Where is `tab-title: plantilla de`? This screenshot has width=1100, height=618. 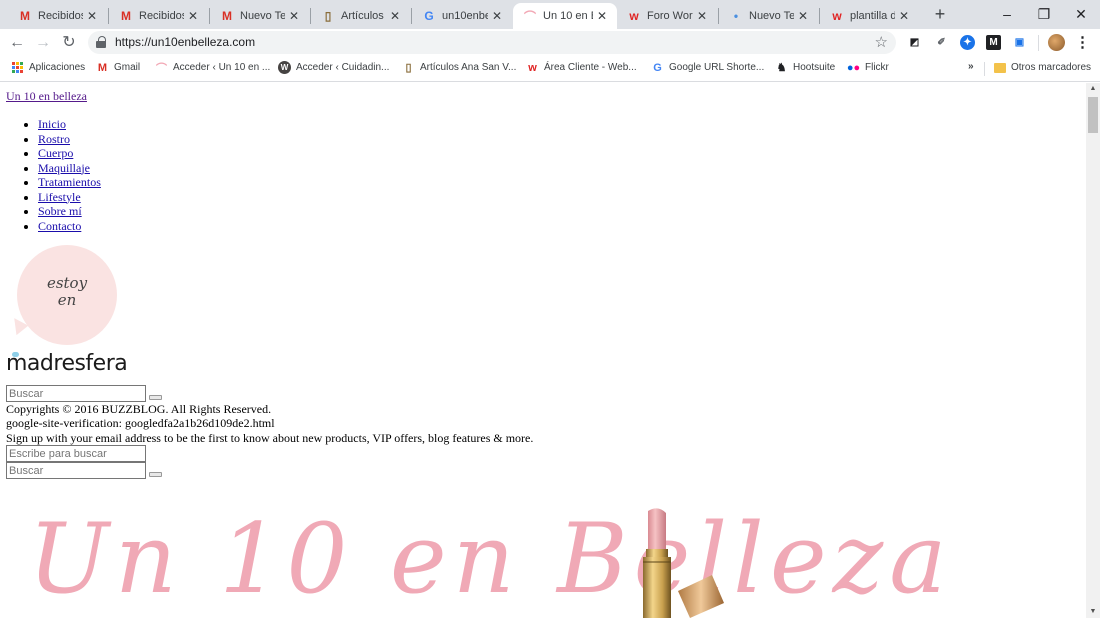 tab-title: plantilla de is located at coordinates (872, 16).